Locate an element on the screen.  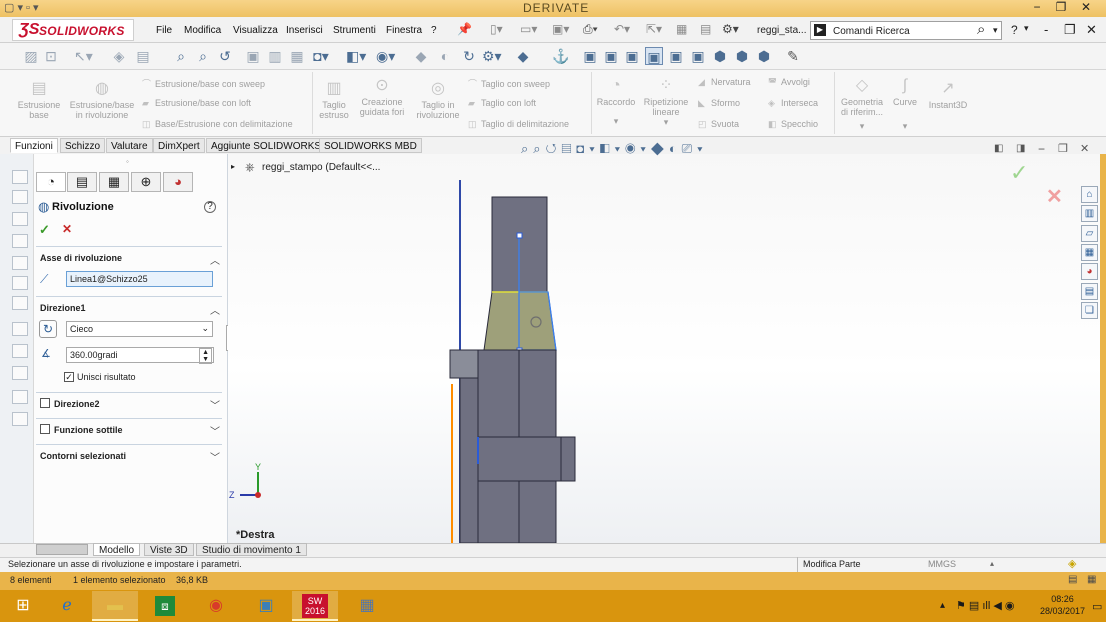
fillet-button: ◔ Raccordo ▾ is located at coordinates (616, 101).